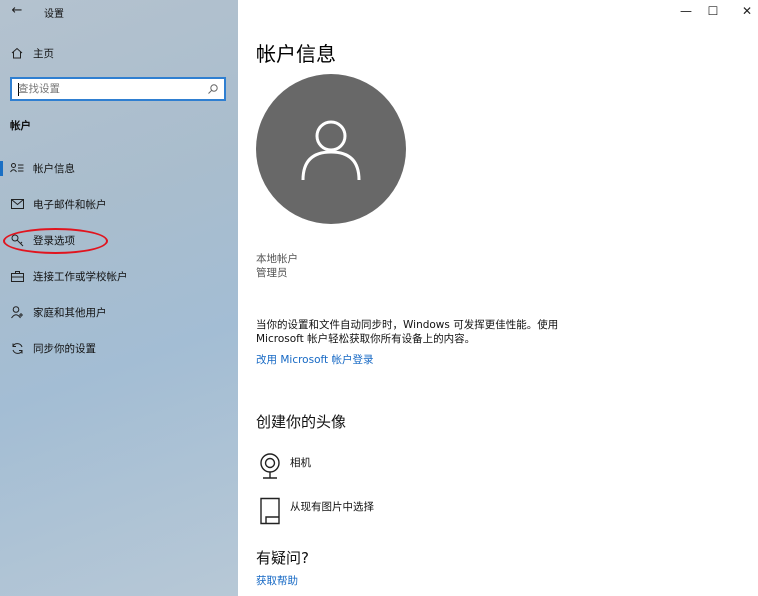 This screenshot has height=596, width=758. I want to click on back-arrow-icon: ←, so click(17, 10).